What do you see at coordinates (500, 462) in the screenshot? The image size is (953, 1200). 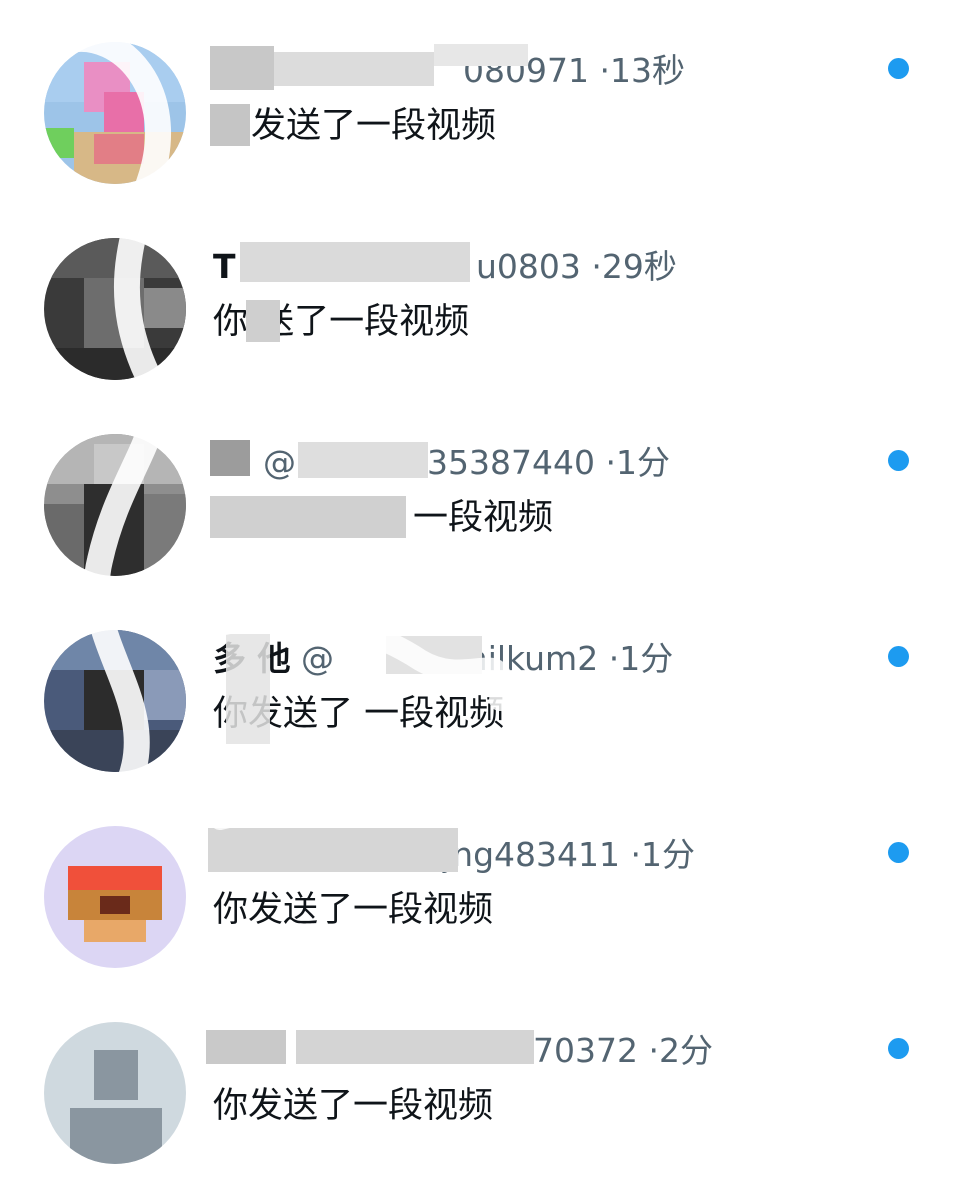 I see `handle: 535387440` at bounding box center [500, 462].